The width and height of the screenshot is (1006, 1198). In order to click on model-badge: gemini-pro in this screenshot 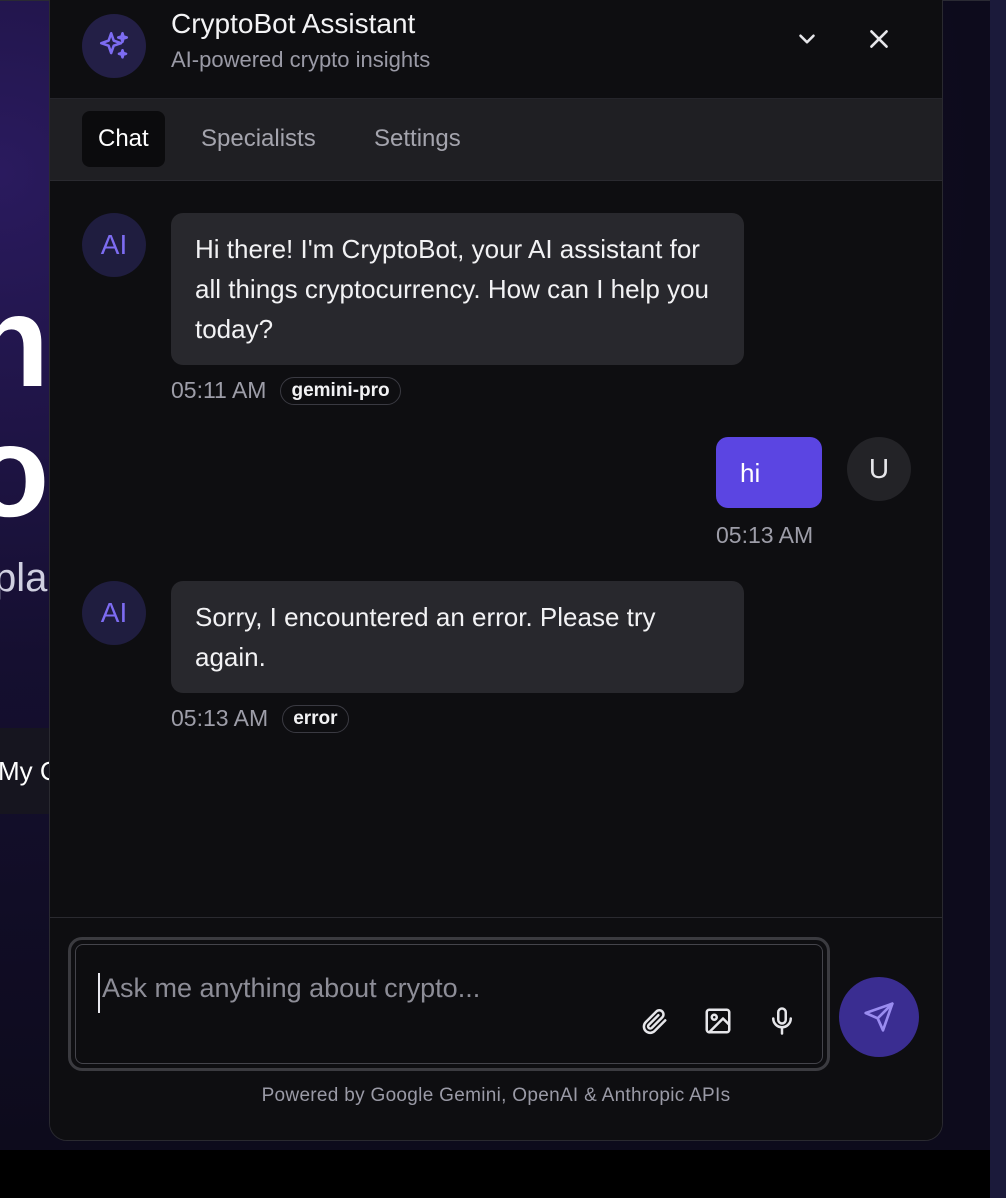, I will do `click(340, 391)`.